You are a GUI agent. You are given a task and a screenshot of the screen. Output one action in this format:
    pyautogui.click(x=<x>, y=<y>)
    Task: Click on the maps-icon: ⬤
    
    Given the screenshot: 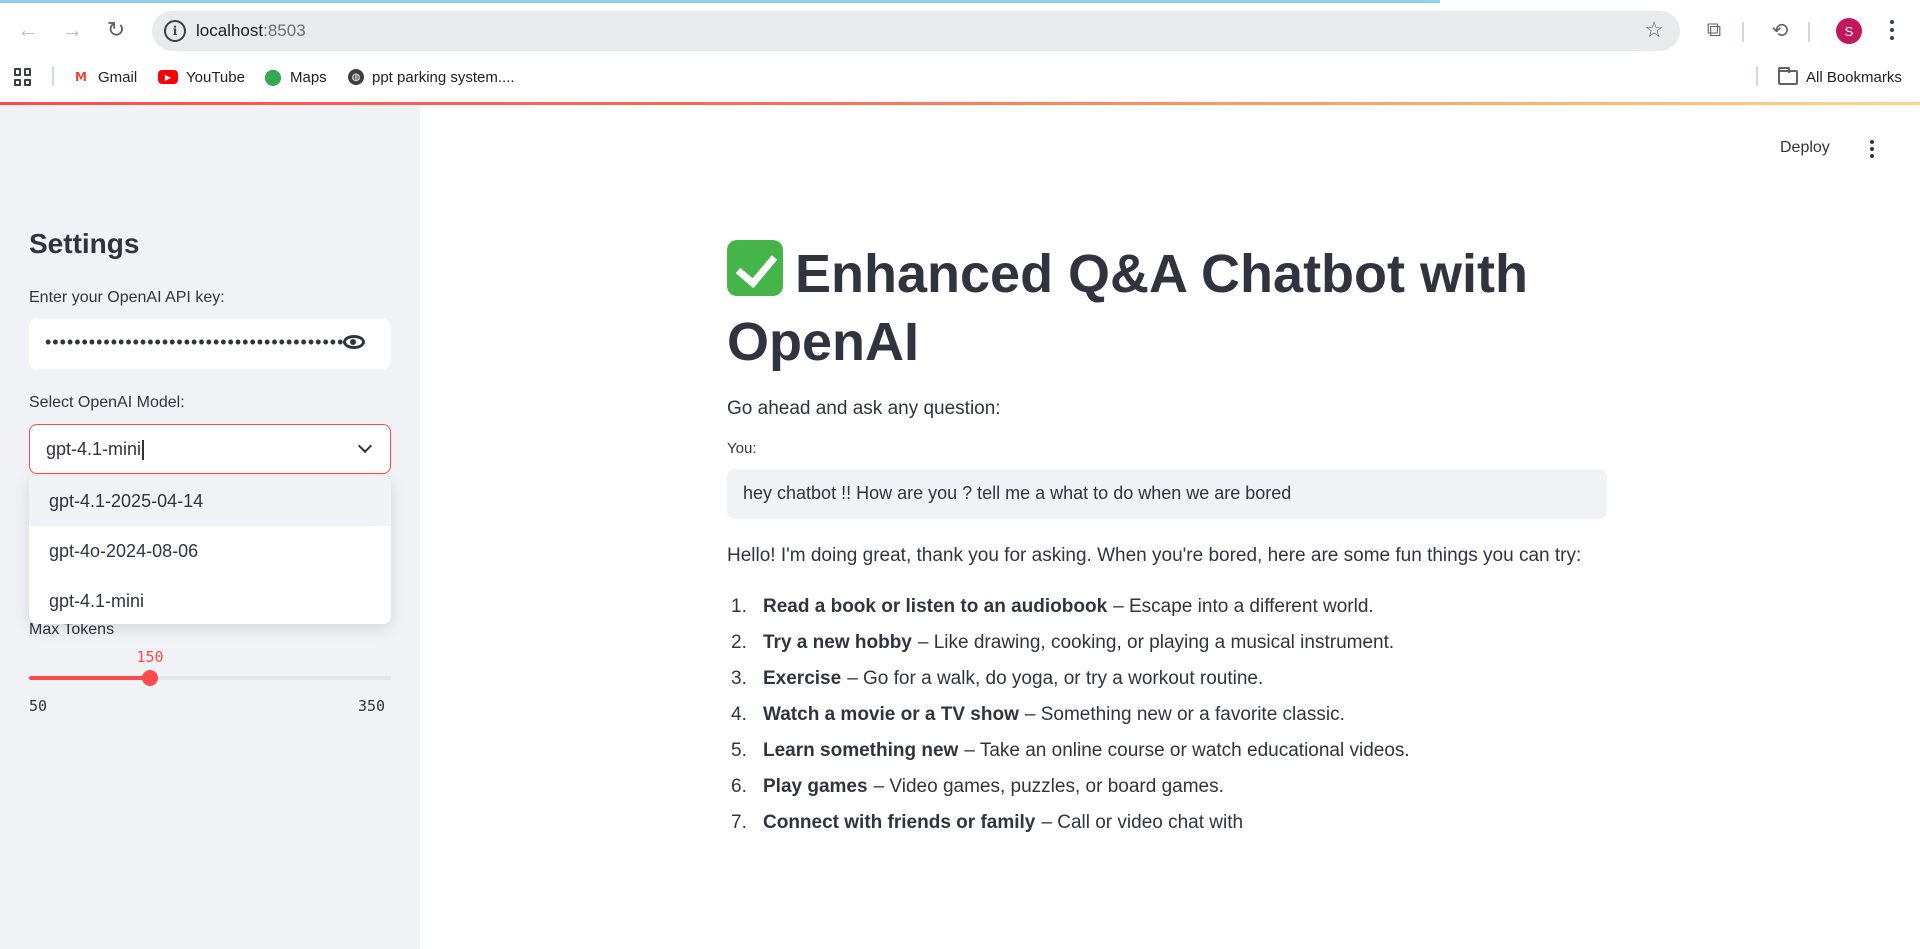 What is the action you would take?
    pyautogui.click(x=273, y=77)
    